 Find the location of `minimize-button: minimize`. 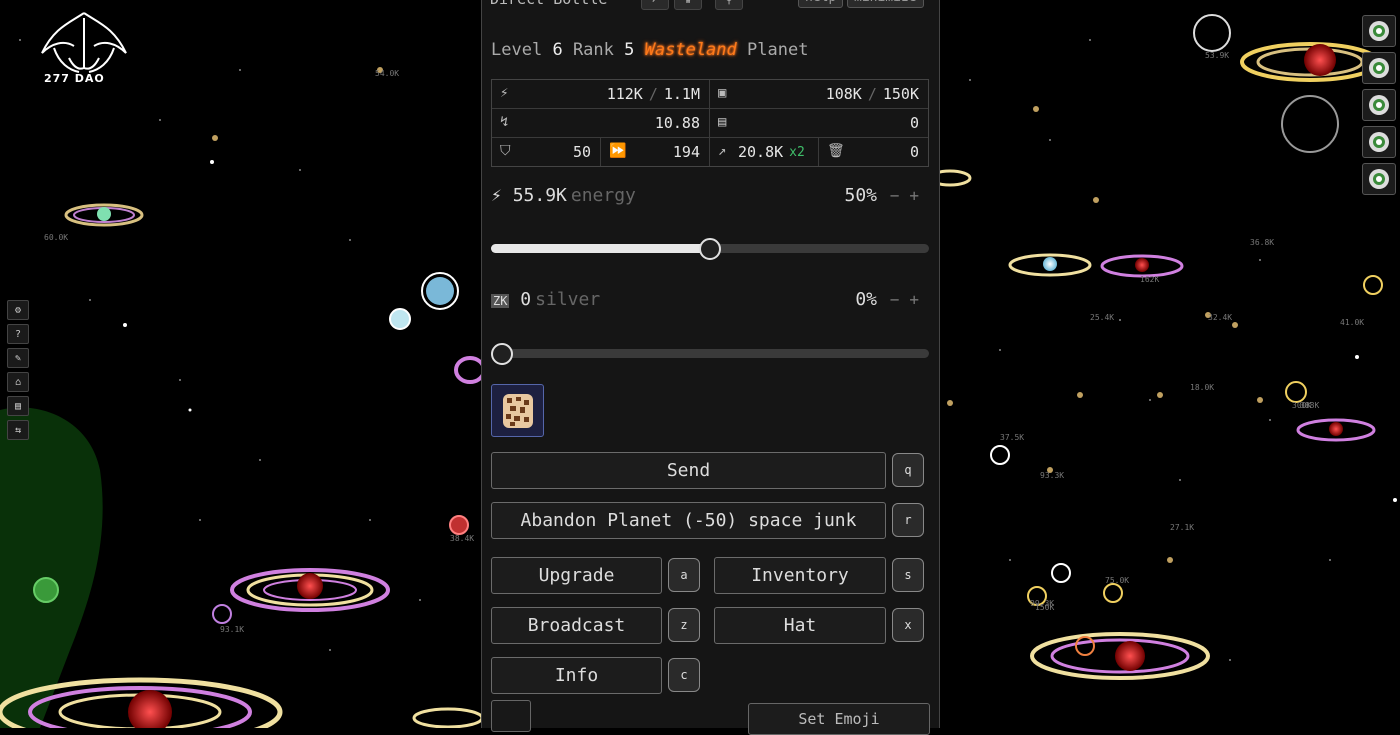

minimize-button: minimize is located at coordinates (885, 4).